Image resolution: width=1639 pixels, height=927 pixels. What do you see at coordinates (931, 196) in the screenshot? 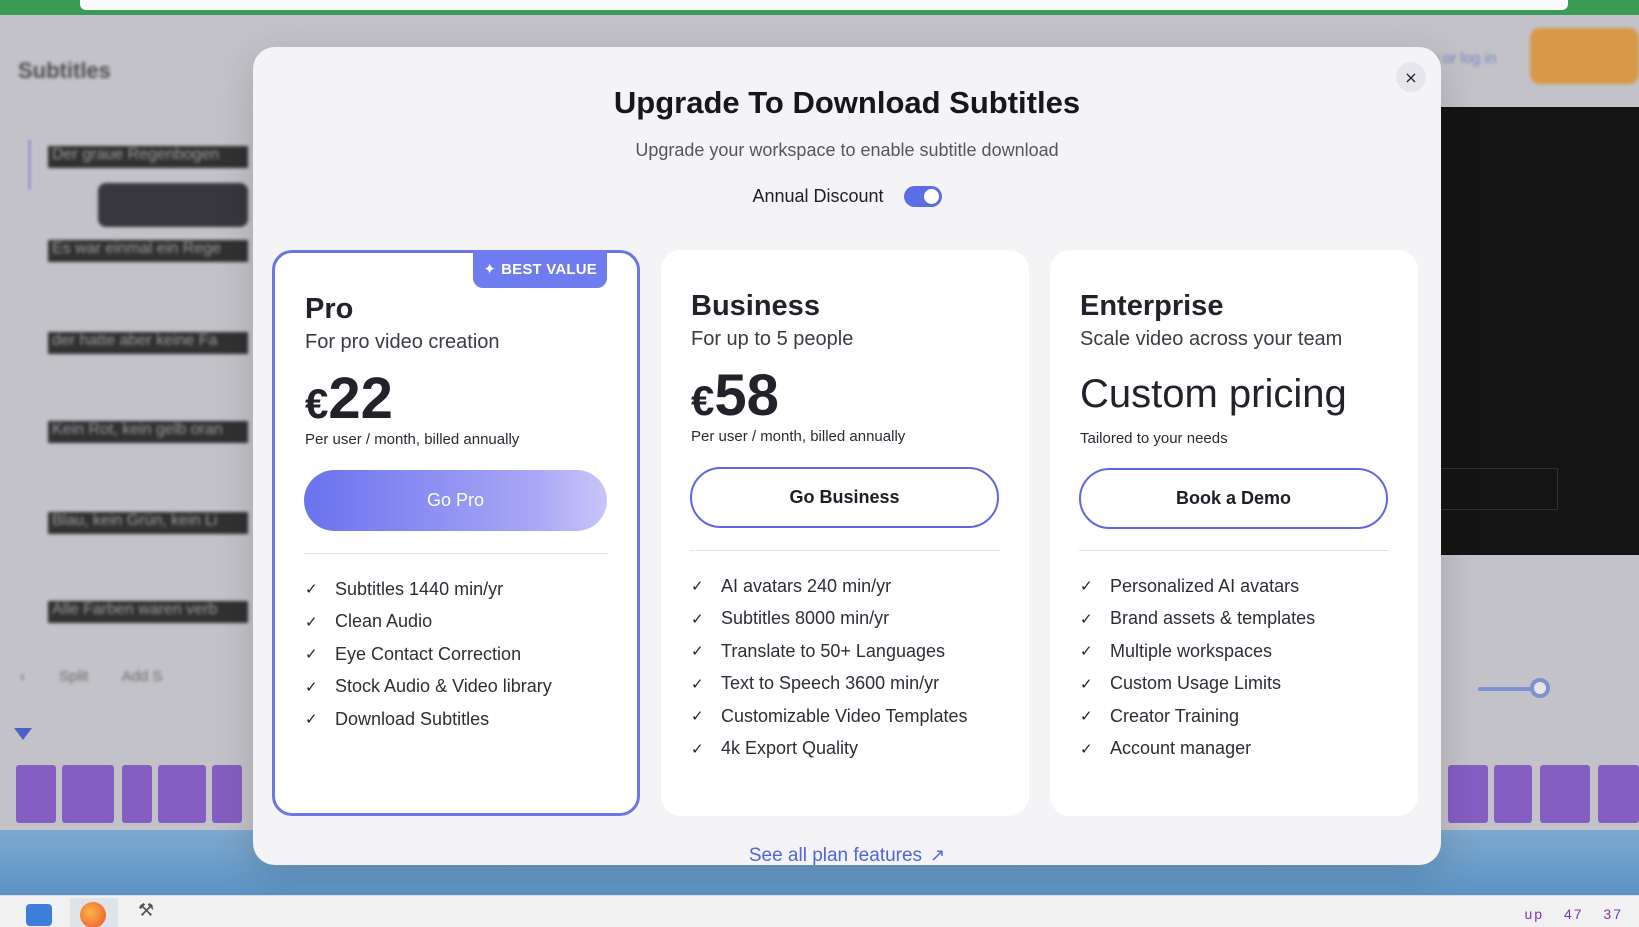
I see `toggle-knob` at bounding box center [931, 196].